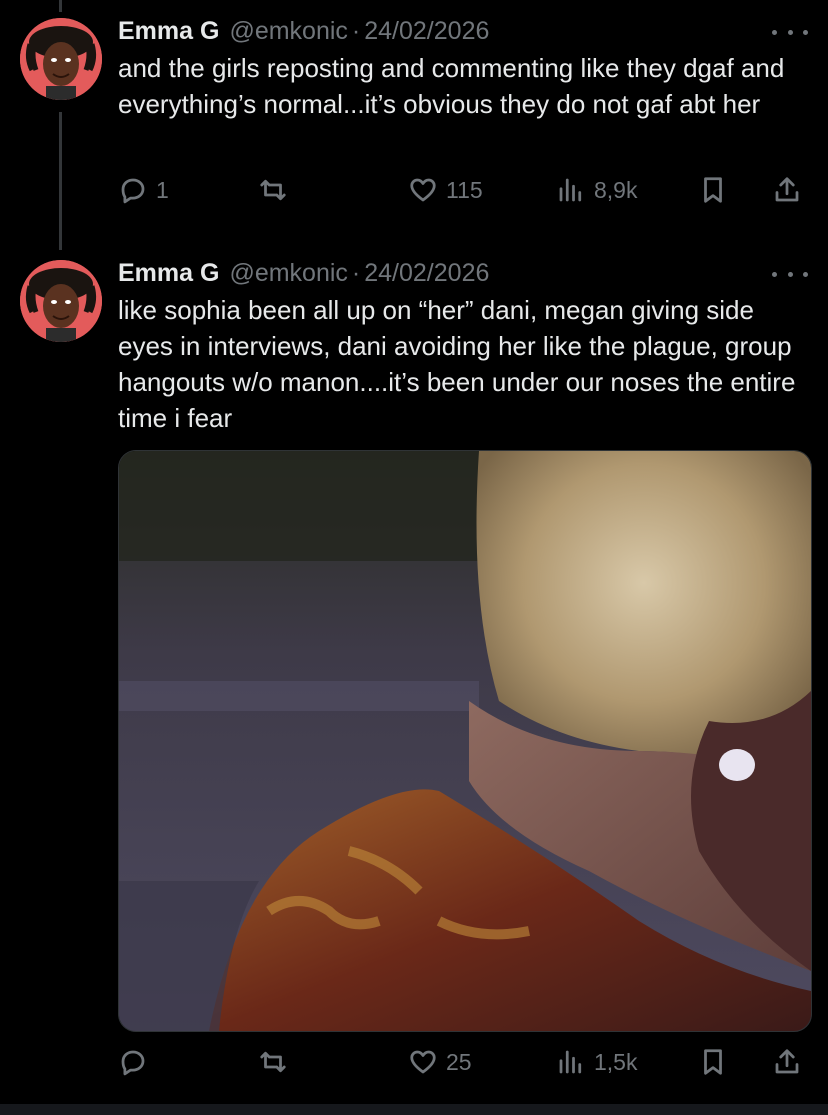 The width and height of the screenshot is (828, 1115). What do you see at coordinates (616, 189) in the screenshot?
I see `views-count: 8,9k` at bounding box center [616, 189].